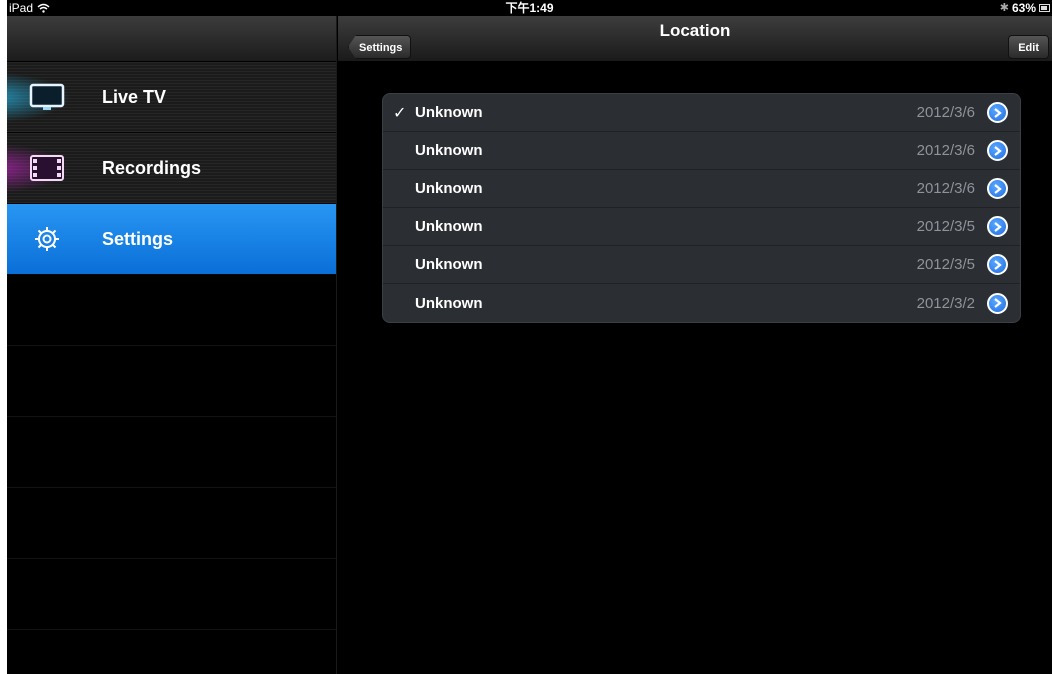 The height and width of the screenshot is (674, 1052). I want to click on sidebar-item-settings: Settings, so click(171, 239).